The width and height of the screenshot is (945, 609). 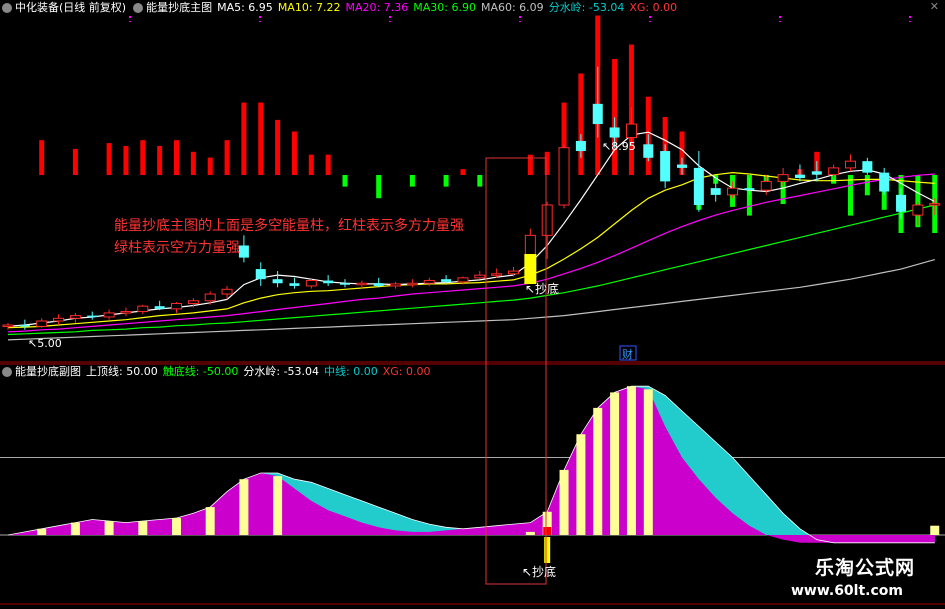 I want to click on main-legend-item: MA30: 6.90, so click(x=444, y=7).